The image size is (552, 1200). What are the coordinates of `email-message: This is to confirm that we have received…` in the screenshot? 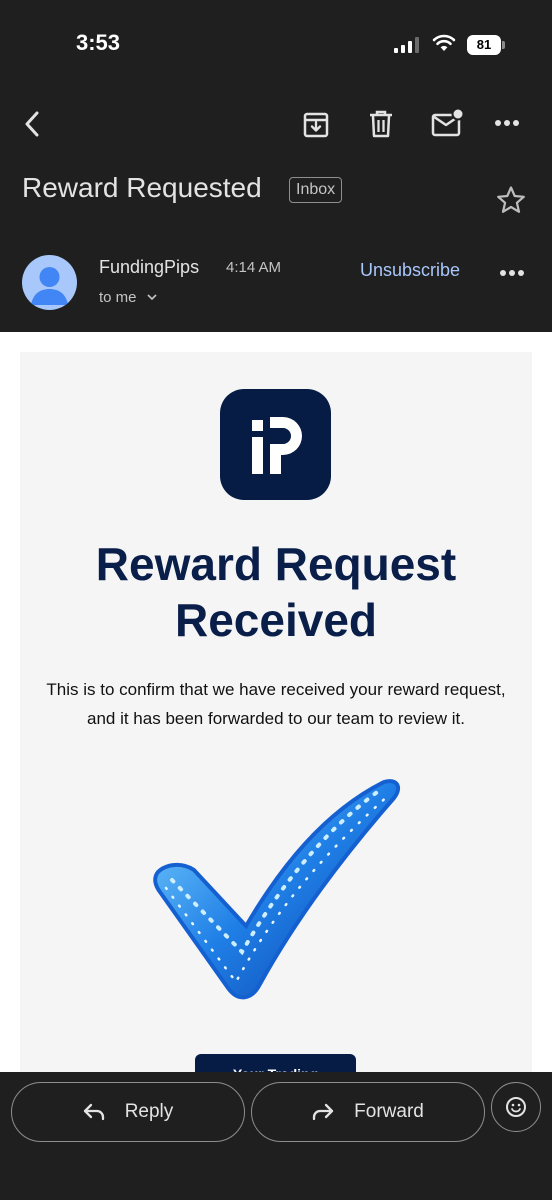 It's located at (276, 704).